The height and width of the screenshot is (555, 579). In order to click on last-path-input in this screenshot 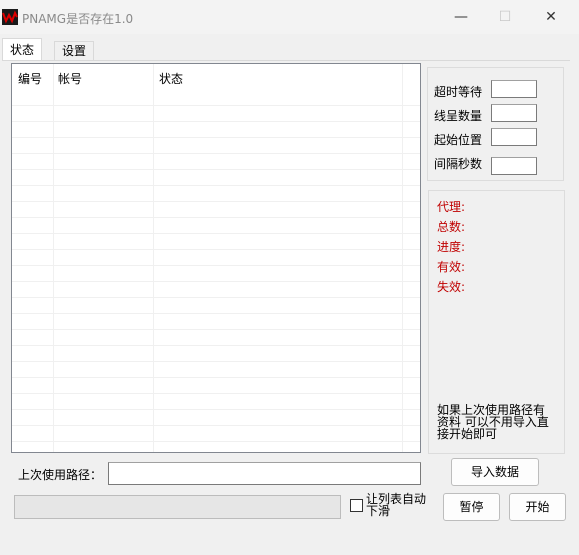, I will do `click(264, 473)`.